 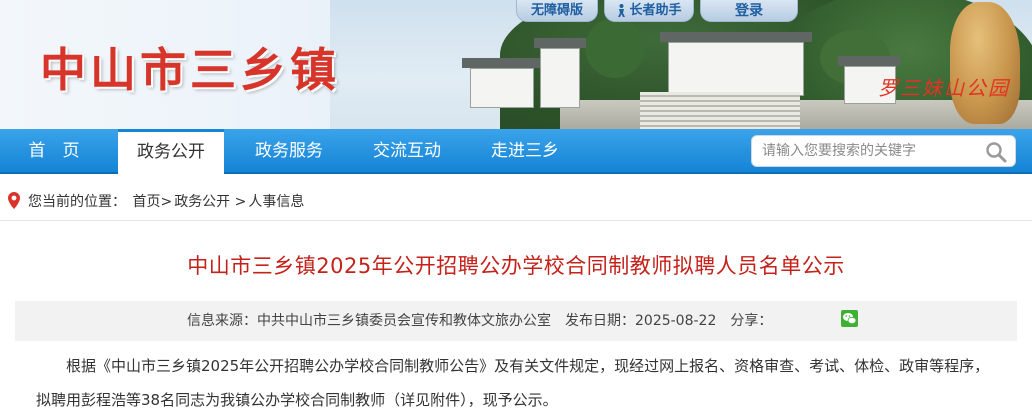 I want to click on site-title: 中山市三乡镇, so click(x=190, y=70).